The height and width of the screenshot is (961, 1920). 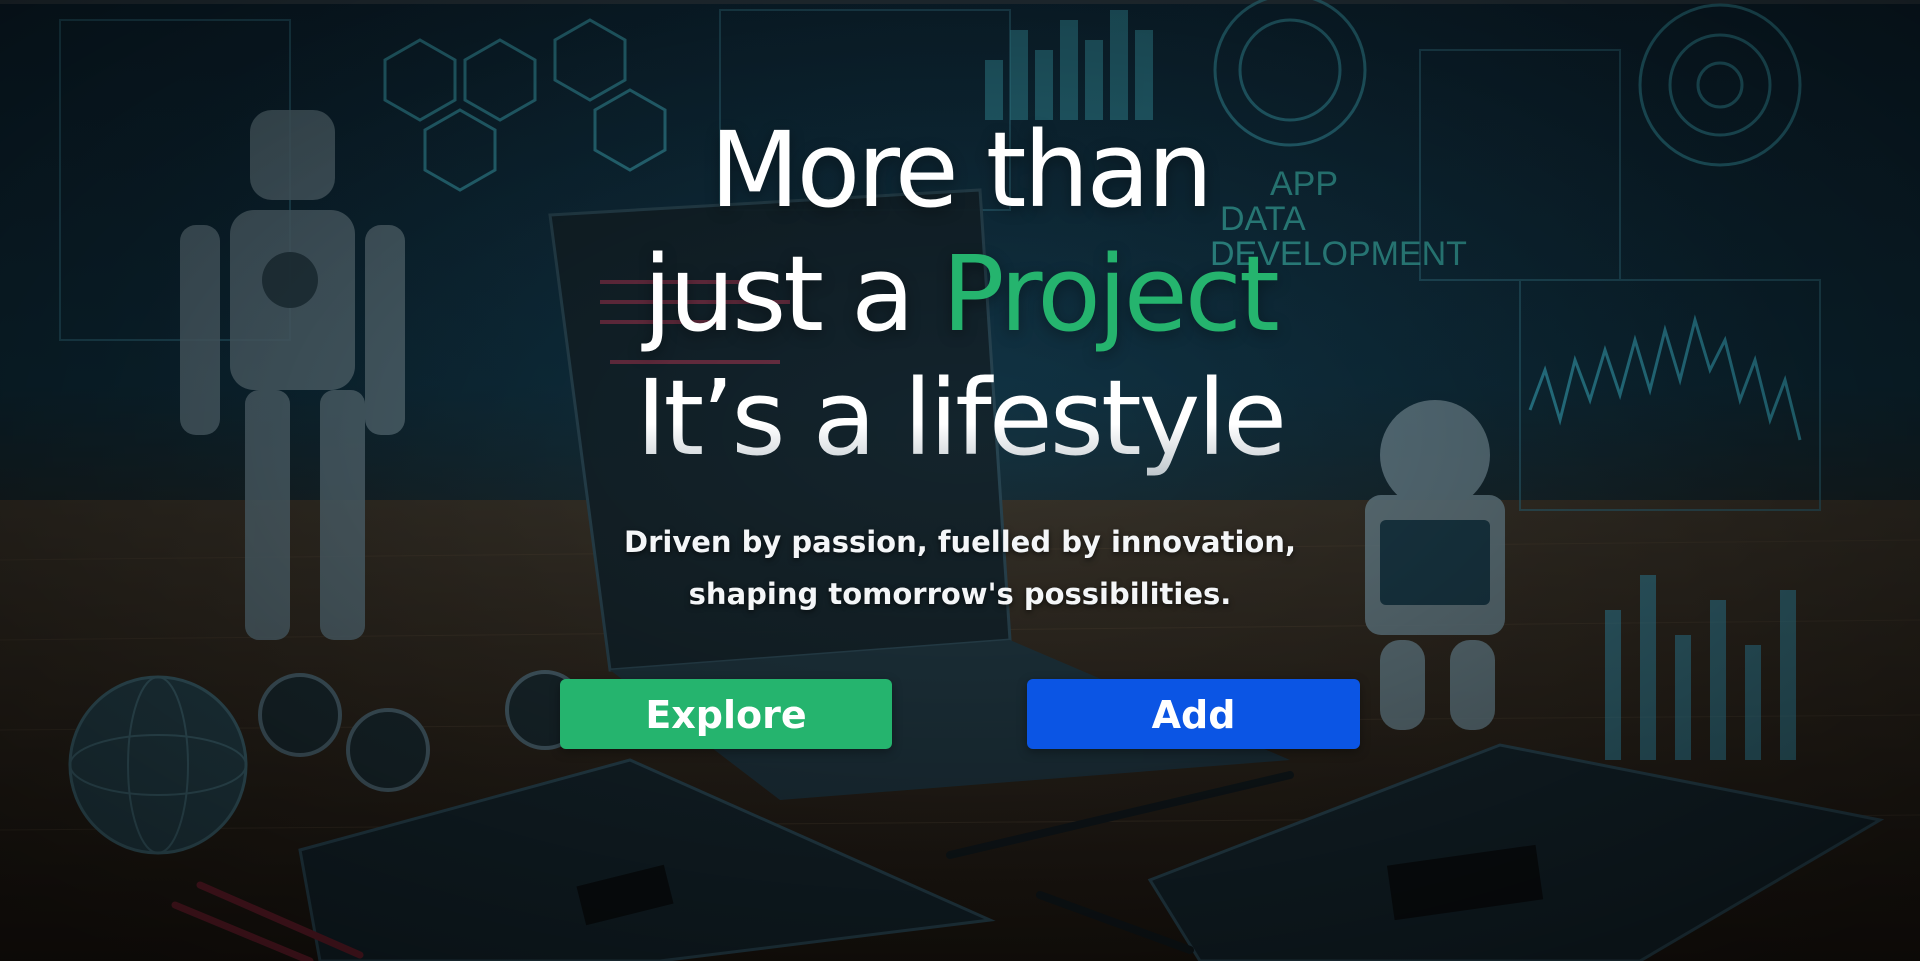 I want to click on headline-line-2-prefix: just a, so click(x=792, y=294).